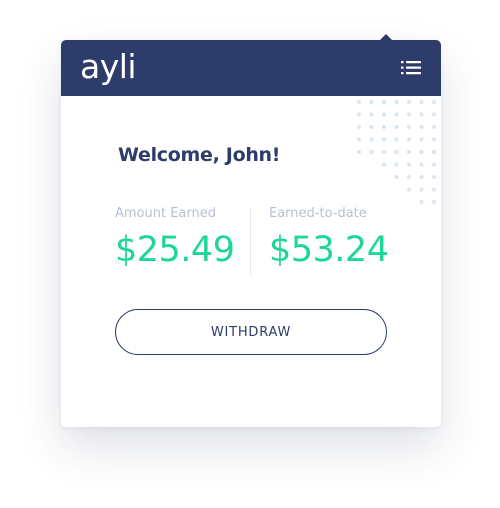 Image resolution: width=500 pixels, height=508 pixels. I want to click on dot-pattern-decoration, so click(396, 151).